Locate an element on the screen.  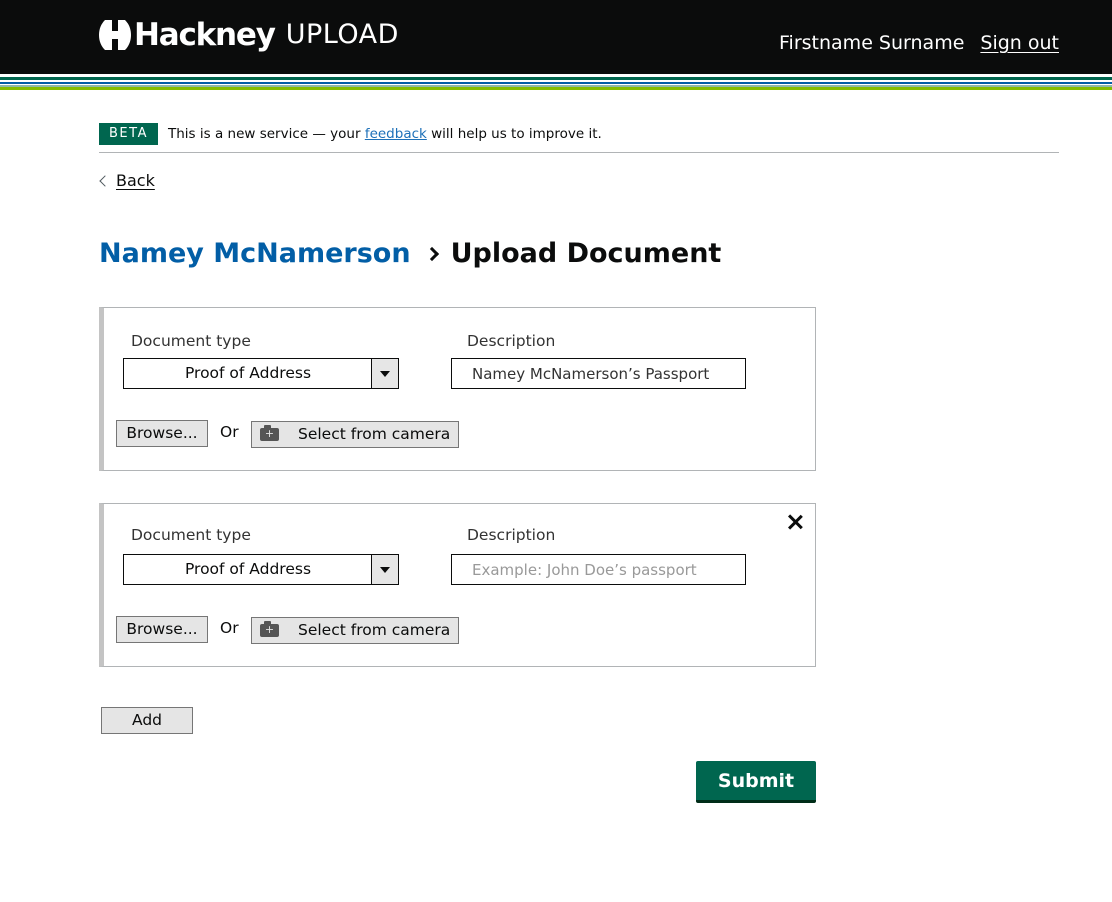
logo-wordmark: Hackney is located at coordinates (205, 35).